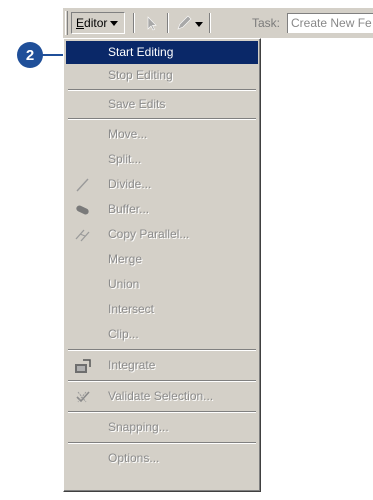  I want to click on validate-selection-icon, so click(83, 397).